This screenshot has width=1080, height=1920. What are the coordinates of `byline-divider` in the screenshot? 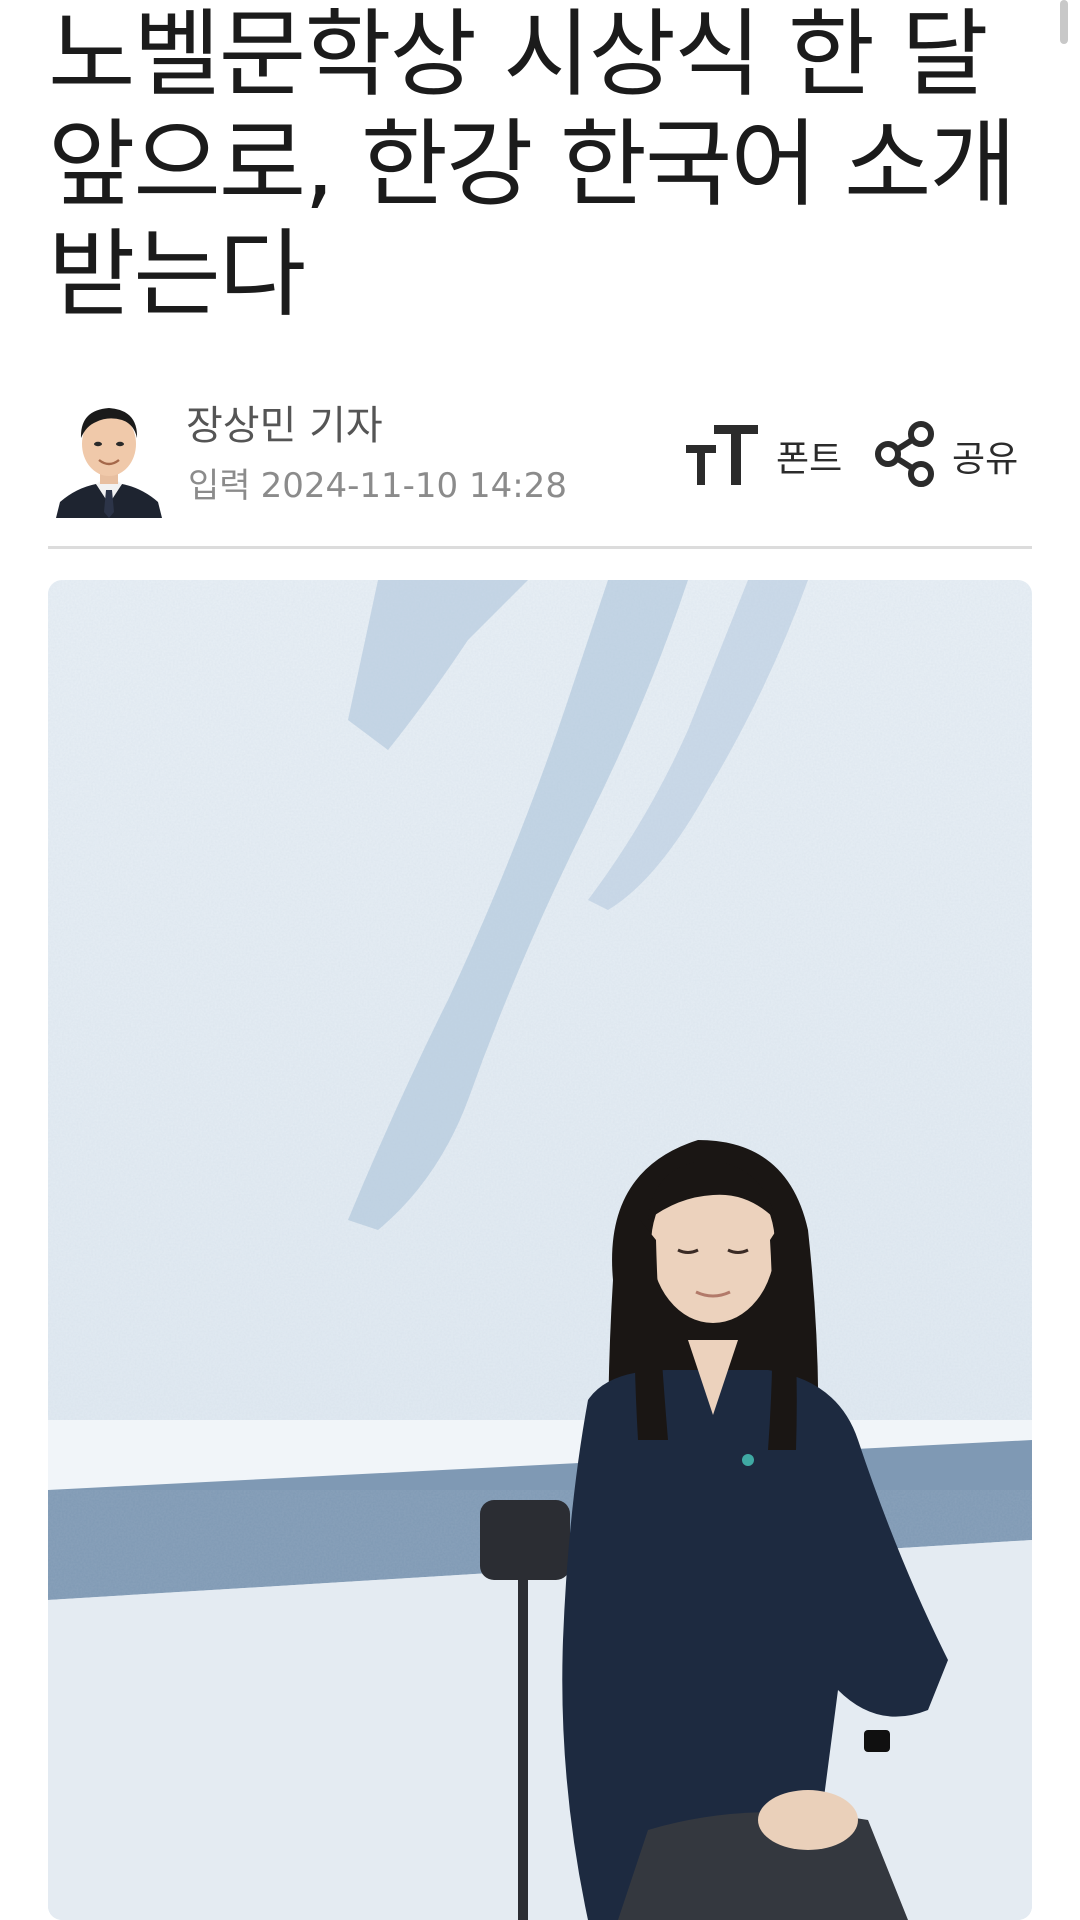 It's located at (540, 547).